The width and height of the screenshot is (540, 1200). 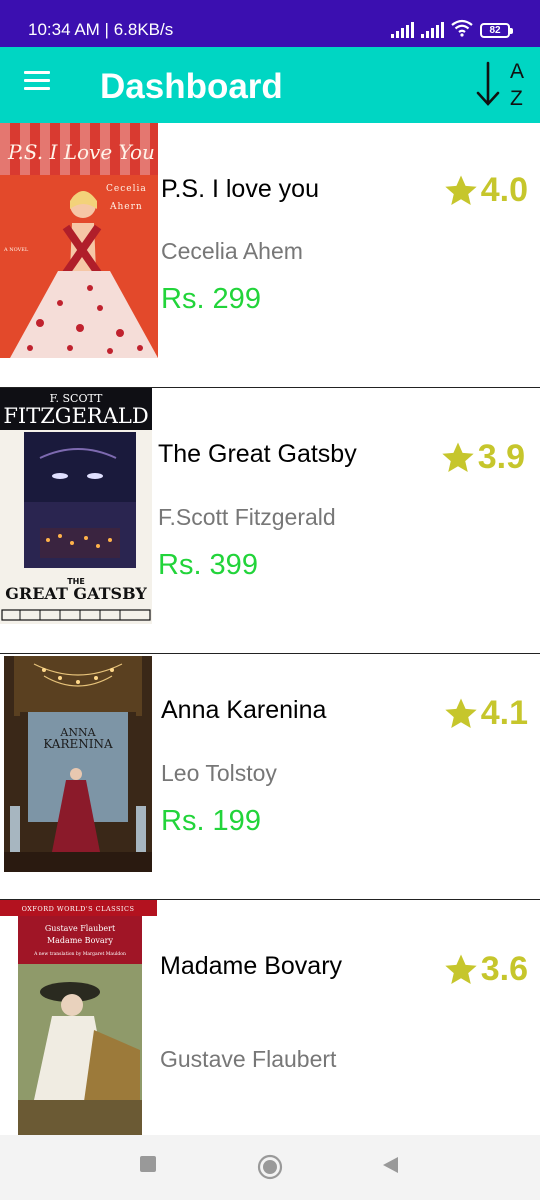 What do you see at coordinates (248, 1059) in the screenshot?
I see `book-author: Gustave Flaubert` at bounding box center [248, 1059].